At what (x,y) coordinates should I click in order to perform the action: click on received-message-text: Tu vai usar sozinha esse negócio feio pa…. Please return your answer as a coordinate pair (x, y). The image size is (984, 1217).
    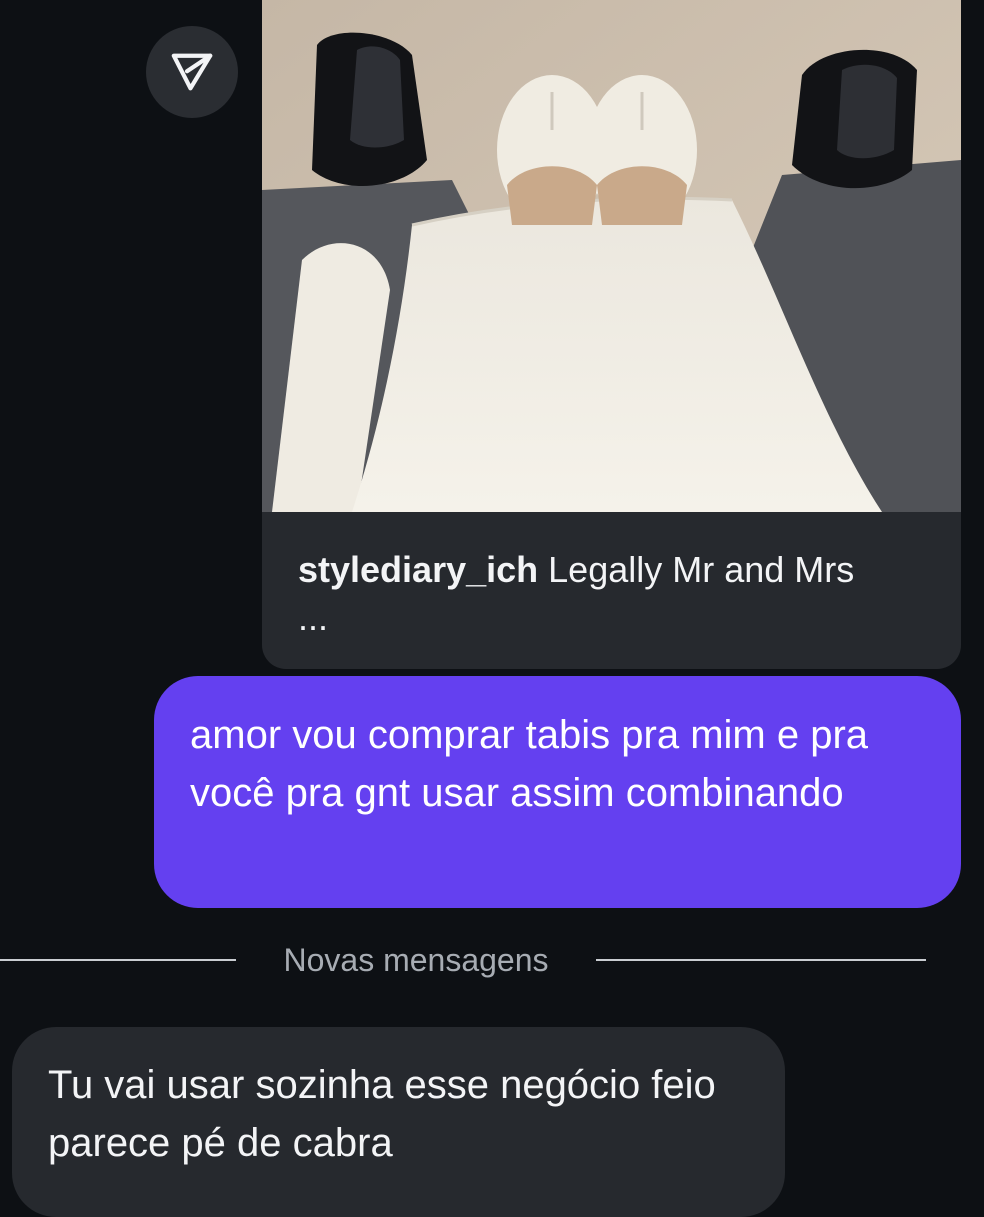
    Looking at the image, I should click on (382, 1114).